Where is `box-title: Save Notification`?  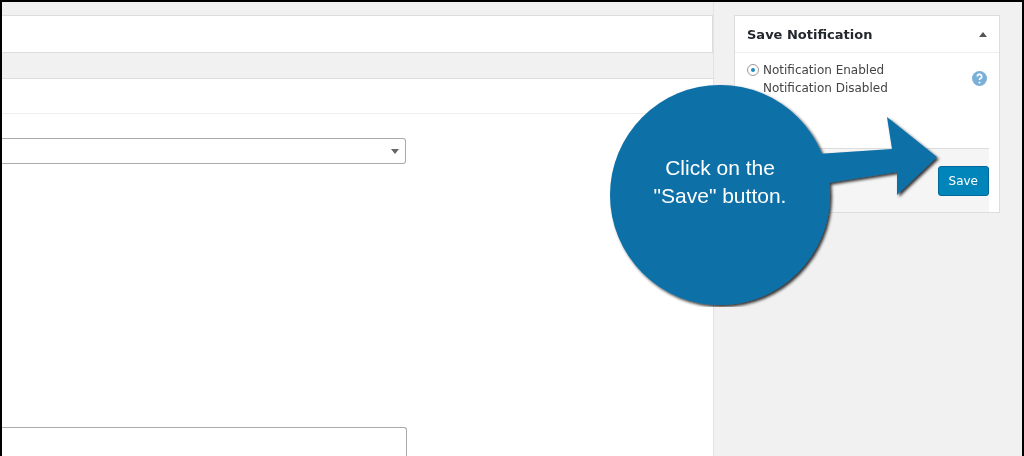 box-title: Save Notification is located at coordinates (810, 34).